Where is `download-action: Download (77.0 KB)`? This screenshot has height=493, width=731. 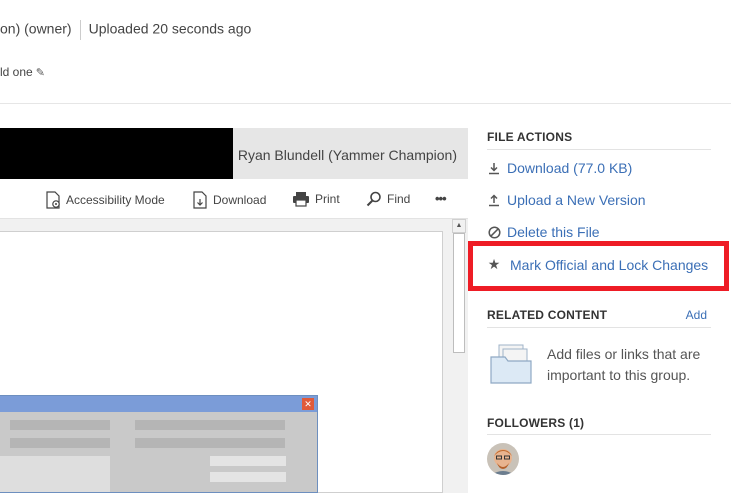
download-action: Download (77.0 KB) is located at coordinates (559, 168).